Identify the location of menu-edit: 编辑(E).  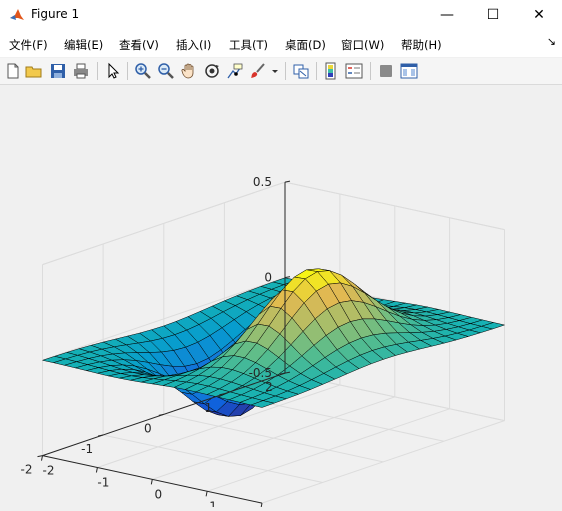
(83, 45).